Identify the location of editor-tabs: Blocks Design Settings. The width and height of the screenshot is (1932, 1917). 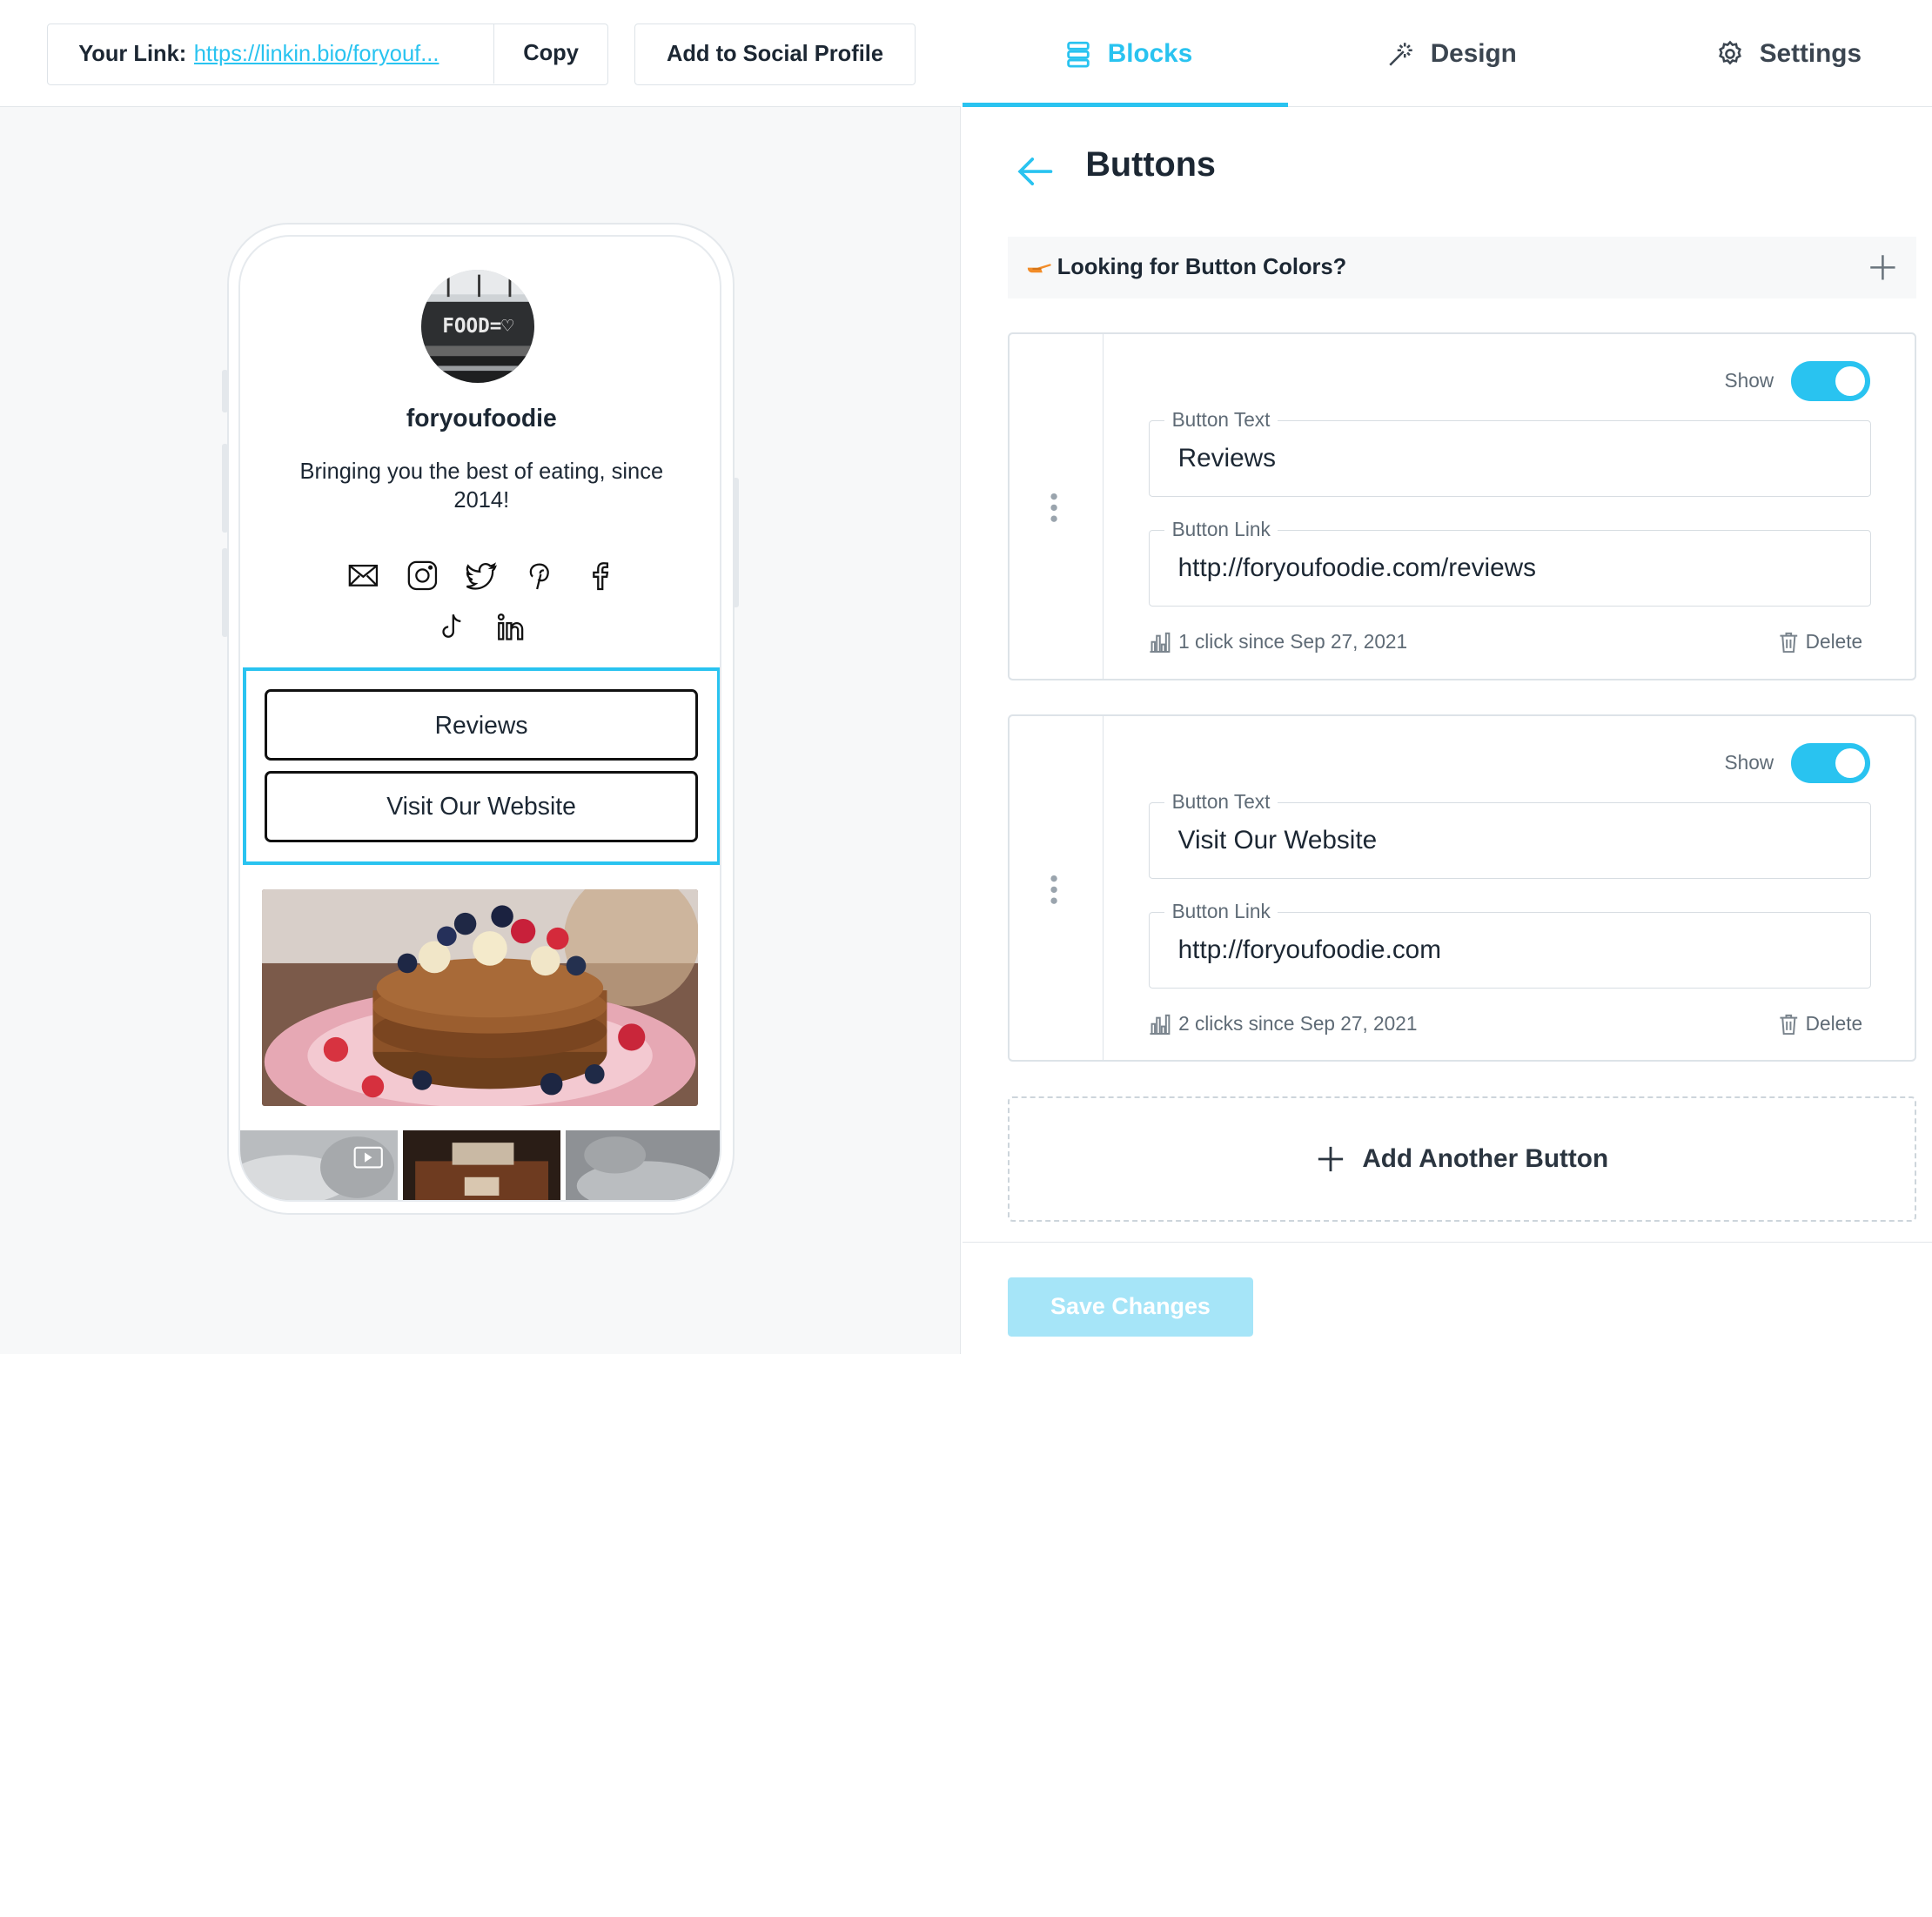
(1447, 54).